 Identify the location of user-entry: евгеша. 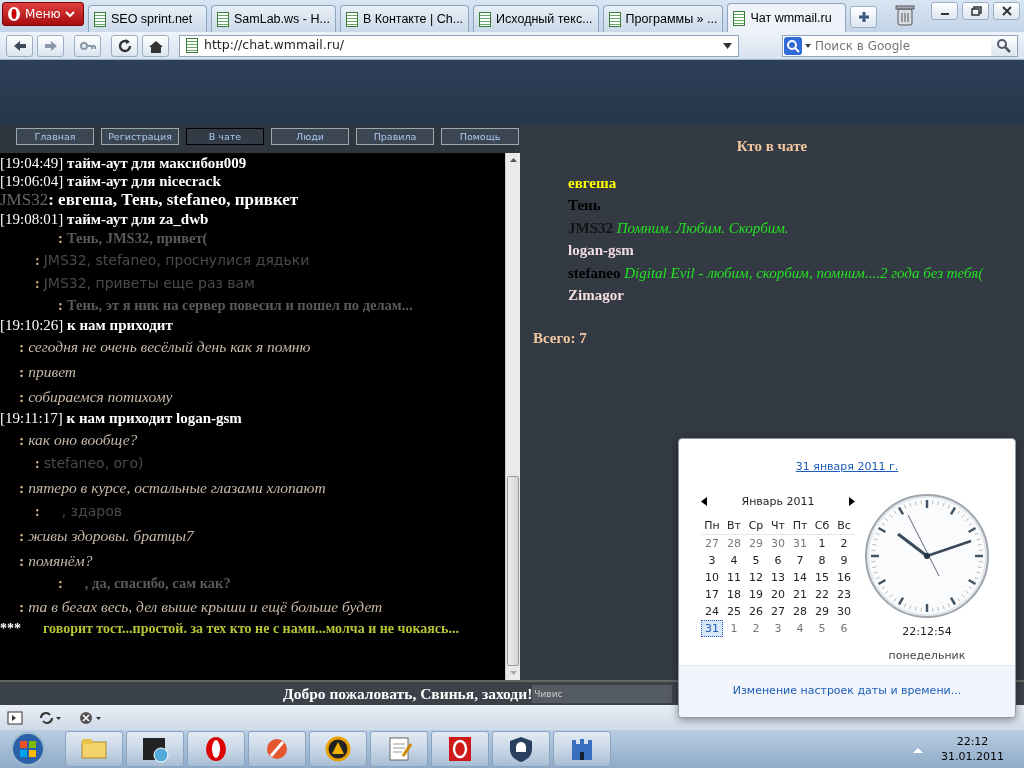
(796, 182).